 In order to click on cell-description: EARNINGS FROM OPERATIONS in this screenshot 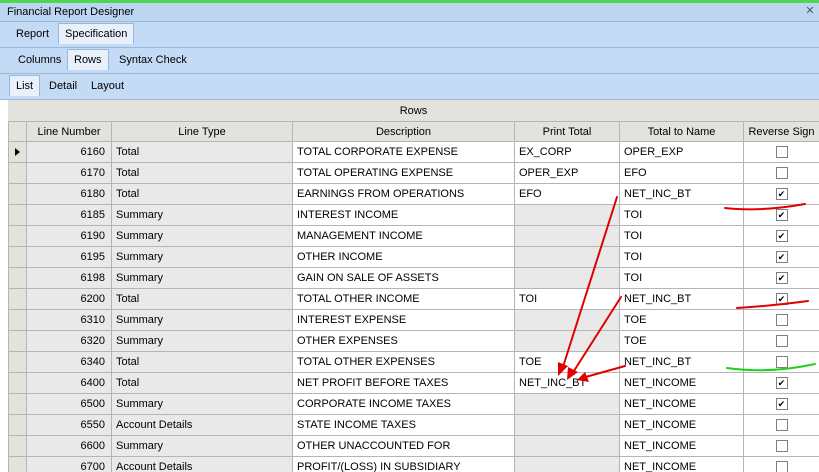, I will do `click(403, 194)`.